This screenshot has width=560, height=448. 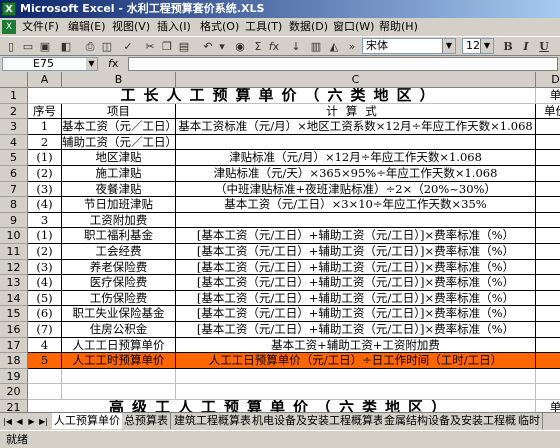 What do you see at coordinates (119, 189) in the screenshot?
I see `item-cell: 夜餐津贴` at bounding box center [119, 189].